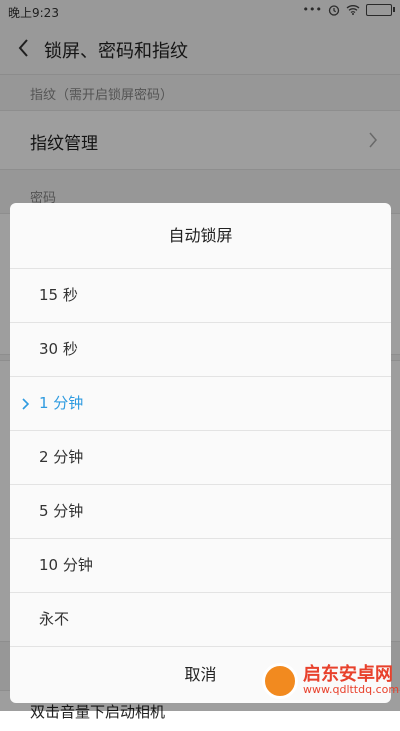 The image size is (400, 731). What do you see at coordinates (200, 350) in the screenshot?
I see `option-30-seconds: 30 秒` at bounding box center [200, 350].